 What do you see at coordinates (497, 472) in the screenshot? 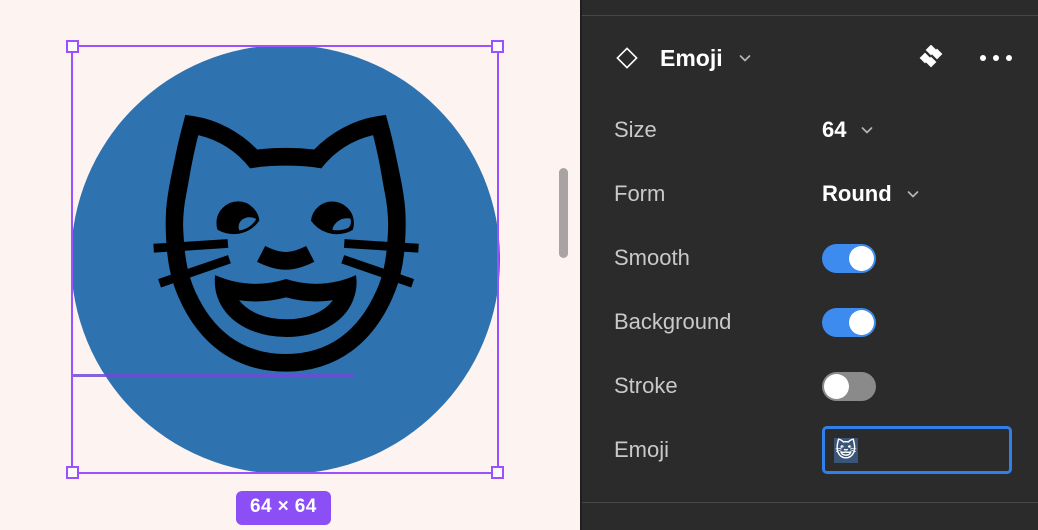
I see `resize-handle-bottom-right` at bounding box center [497, 472].